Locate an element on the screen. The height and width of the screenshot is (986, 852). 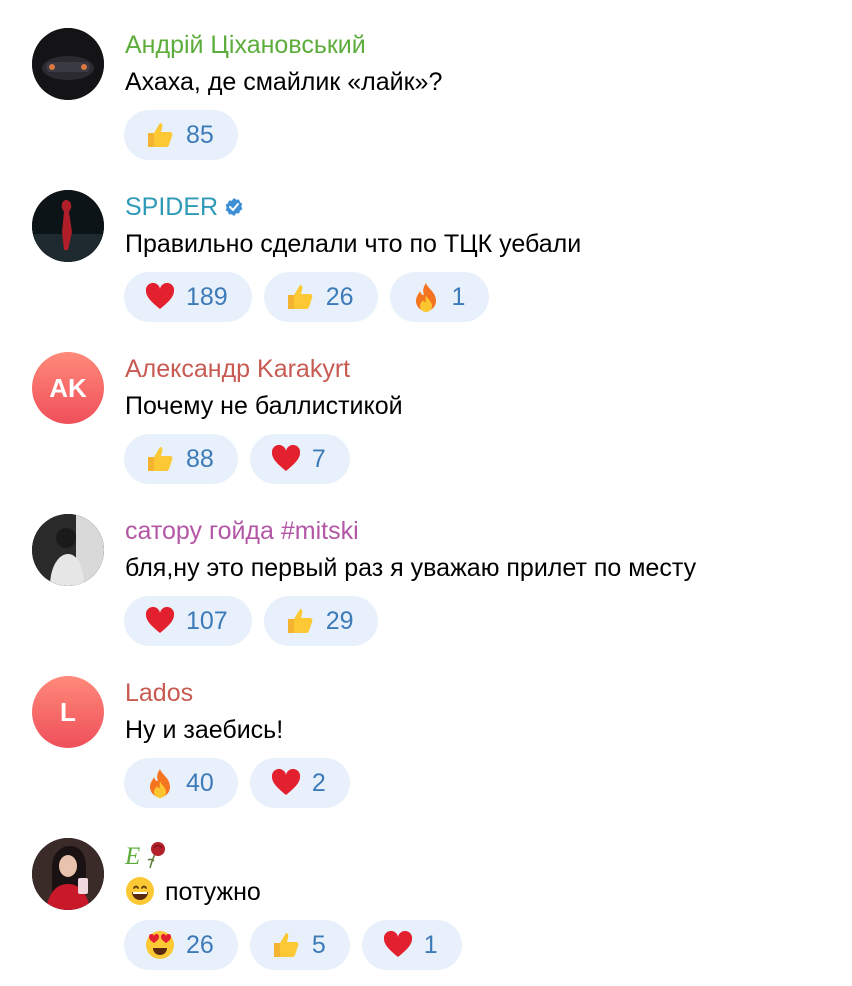
reactions-bar: 85 is located at coordinates (181, 135).